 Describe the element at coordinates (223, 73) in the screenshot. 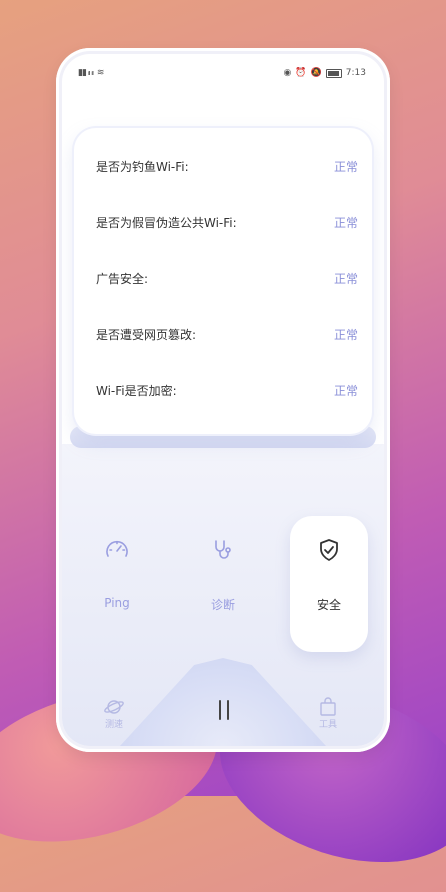

I see `status-bar: ▮▮ ᵢₗₗ ᵢₗₗ ≋ ◉ ⏰ 🔕 7:13` at that location.